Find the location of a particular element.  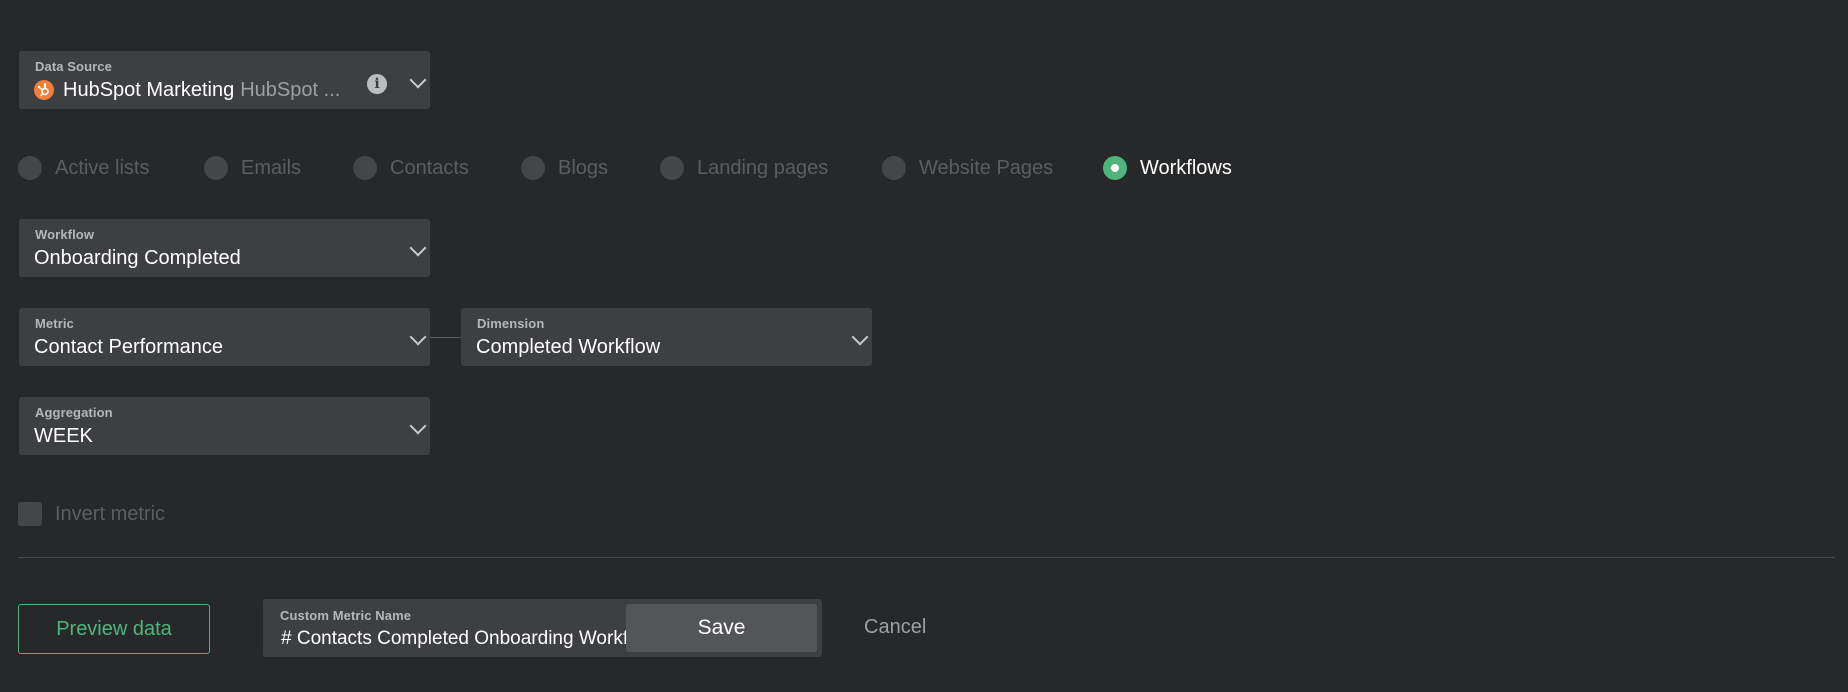

radio-emails: Emails is located at coordinates (252, 168).